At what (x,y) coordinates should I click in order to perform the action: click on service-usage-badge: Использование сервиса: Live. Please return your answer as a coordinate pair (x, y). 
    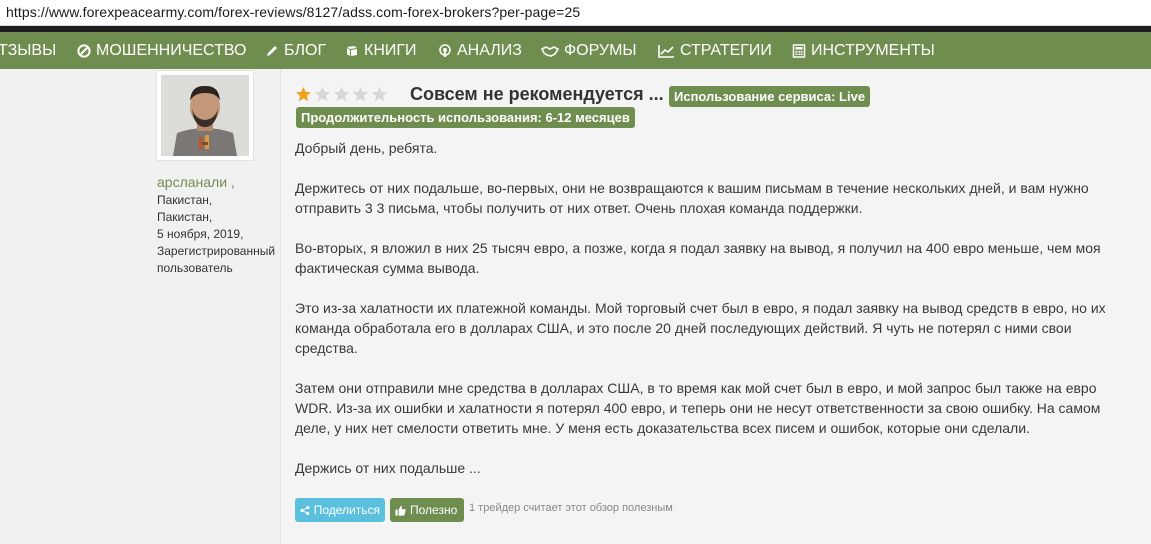
    Looking at the image, I should click on (770, 96).